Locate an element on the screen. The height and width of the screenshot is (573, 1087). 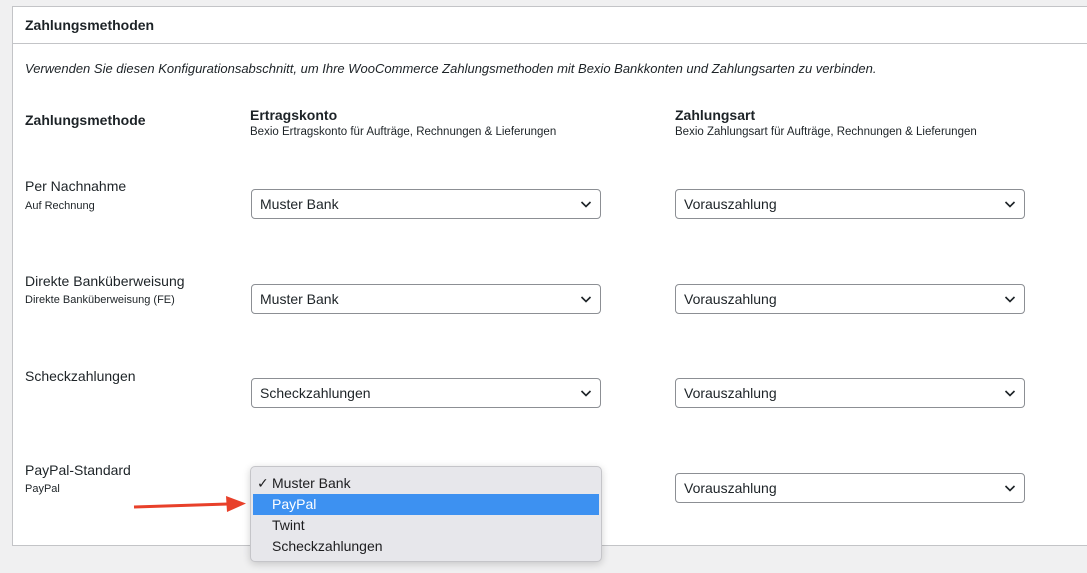
annotation-arrow-icon is located at coordinates (189, 504).